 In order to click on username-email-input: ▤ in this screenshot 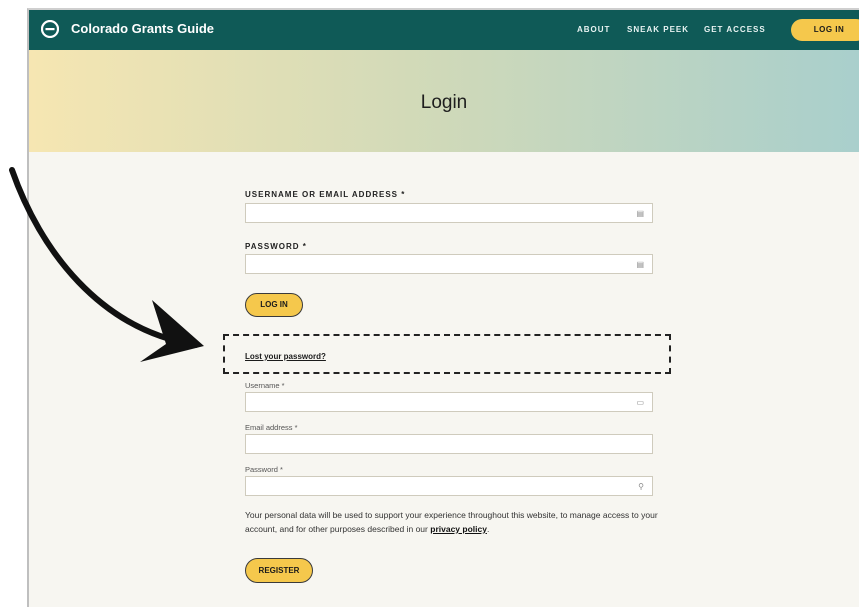, I will do `click(449, 213)`.